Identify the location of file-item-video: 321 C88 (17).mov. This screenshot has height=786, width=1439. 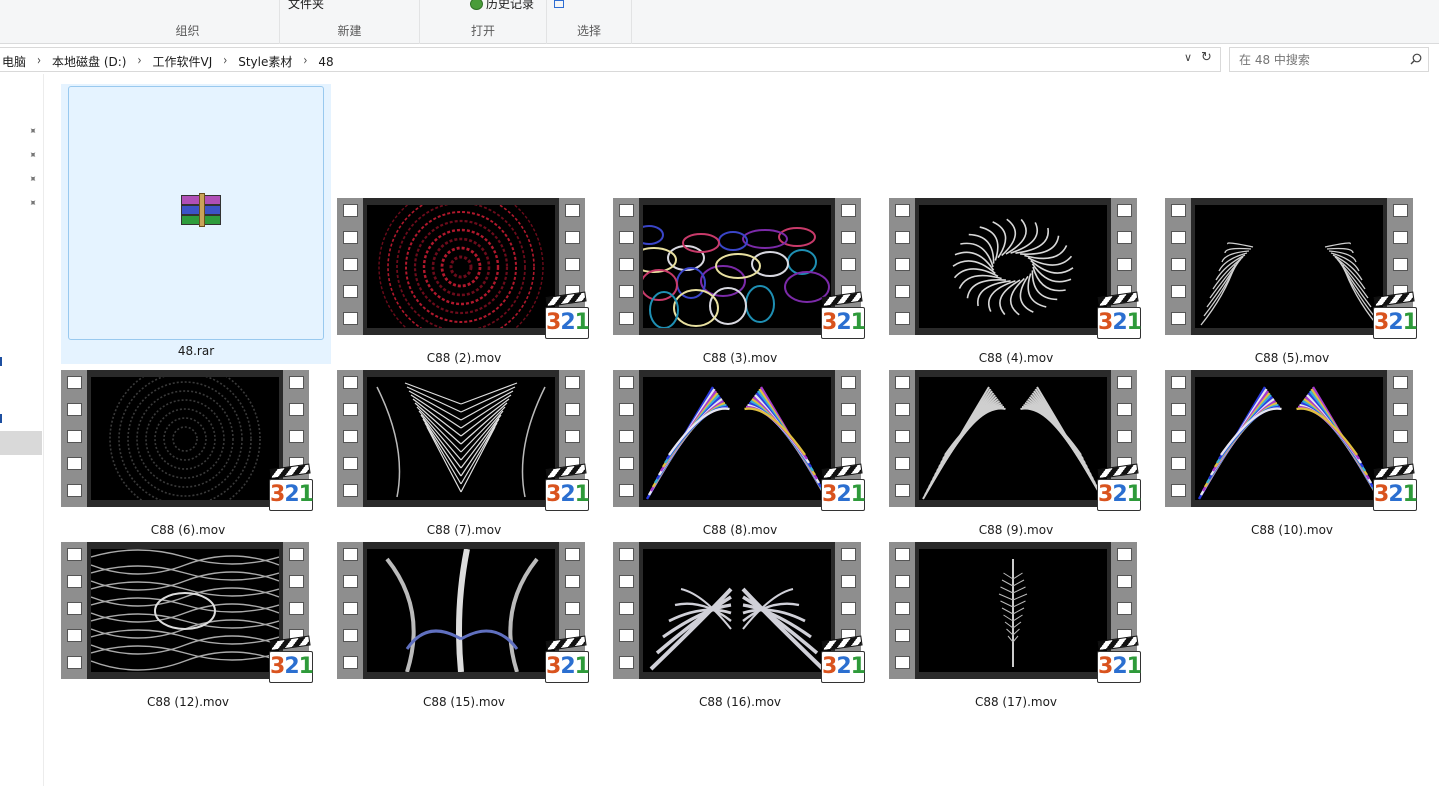
(1016, 599).